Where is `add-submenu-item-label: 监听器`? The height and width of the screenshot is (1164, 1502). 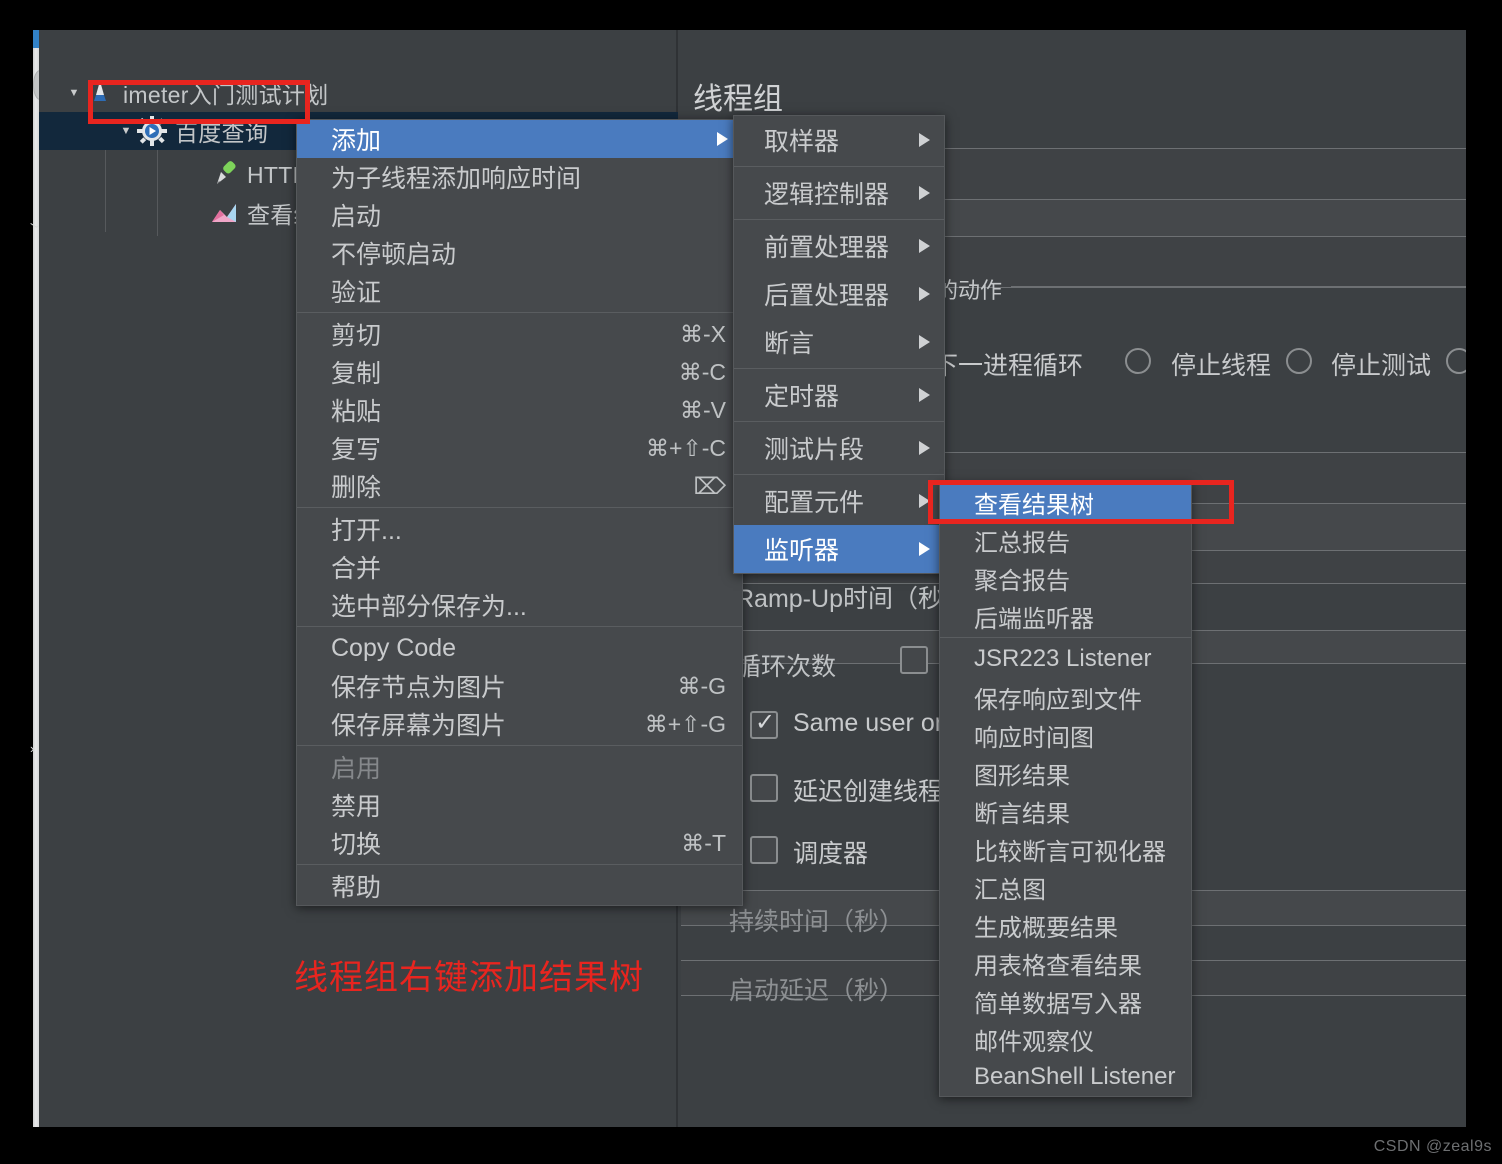
add-submenu-item-label: 监听器 is located at coordinates (802, 551).